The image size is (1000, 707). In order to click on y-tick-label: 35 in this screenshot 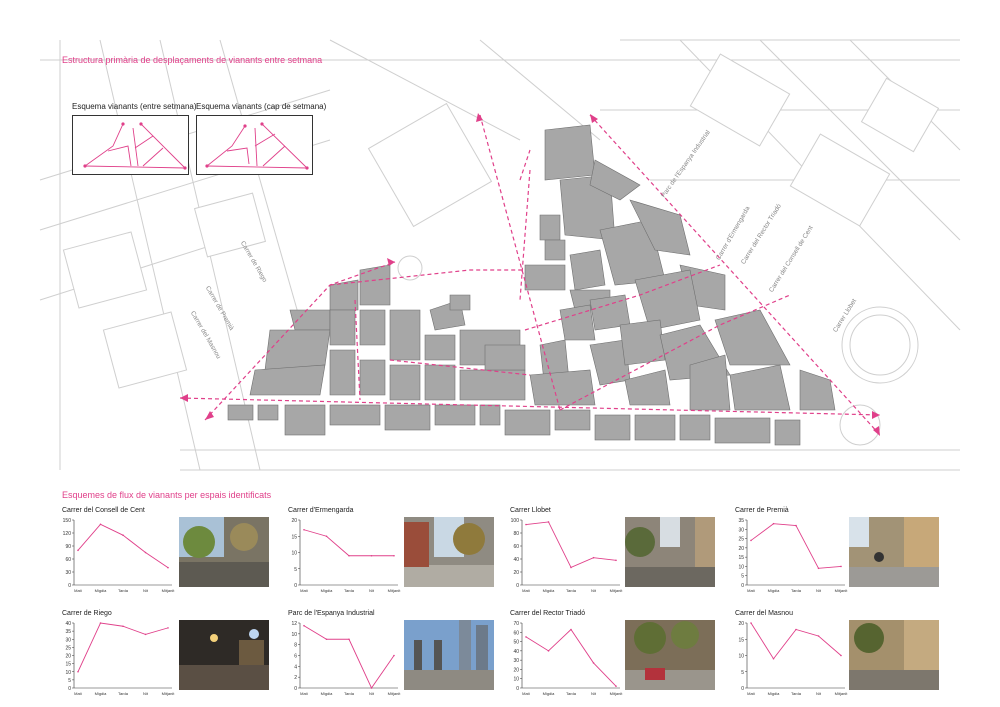, I will do `click(68, 632)`.